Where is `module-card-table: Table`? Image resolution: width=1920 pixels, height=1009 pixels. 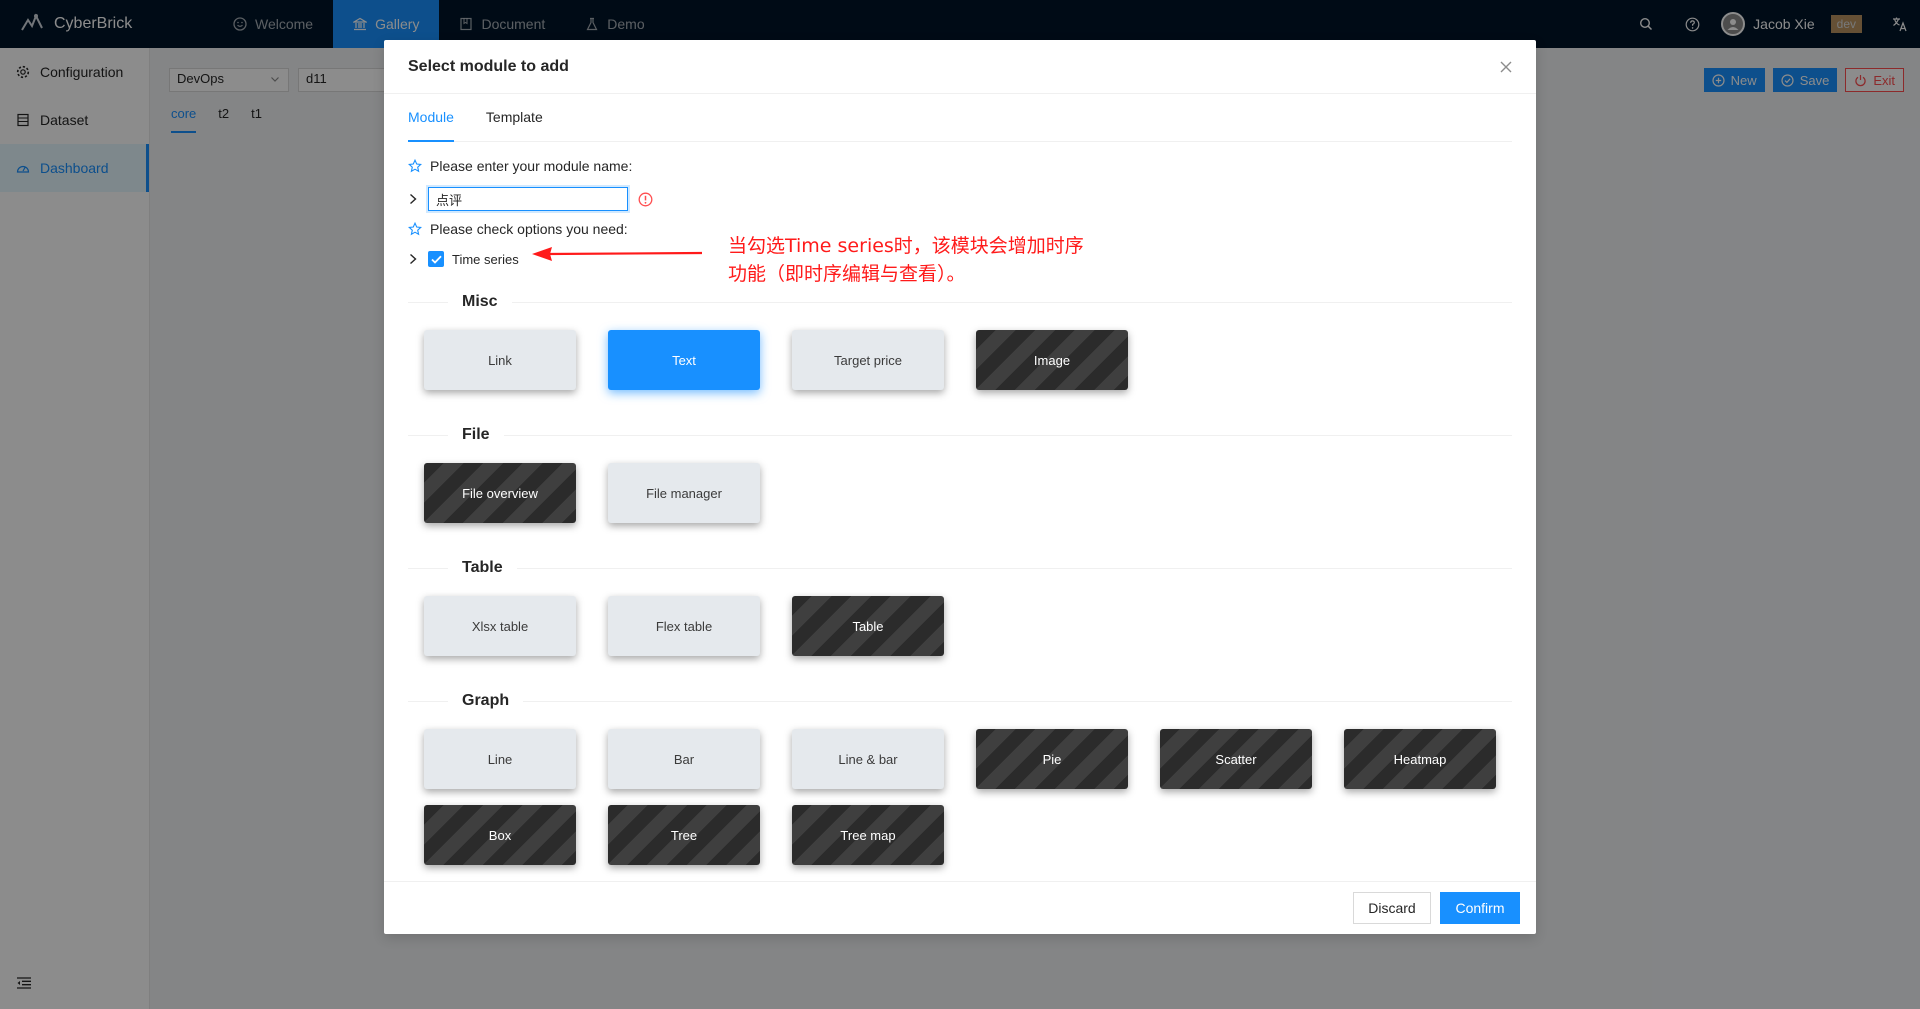 module-card-table: Table is located at coordinates (868, 626).